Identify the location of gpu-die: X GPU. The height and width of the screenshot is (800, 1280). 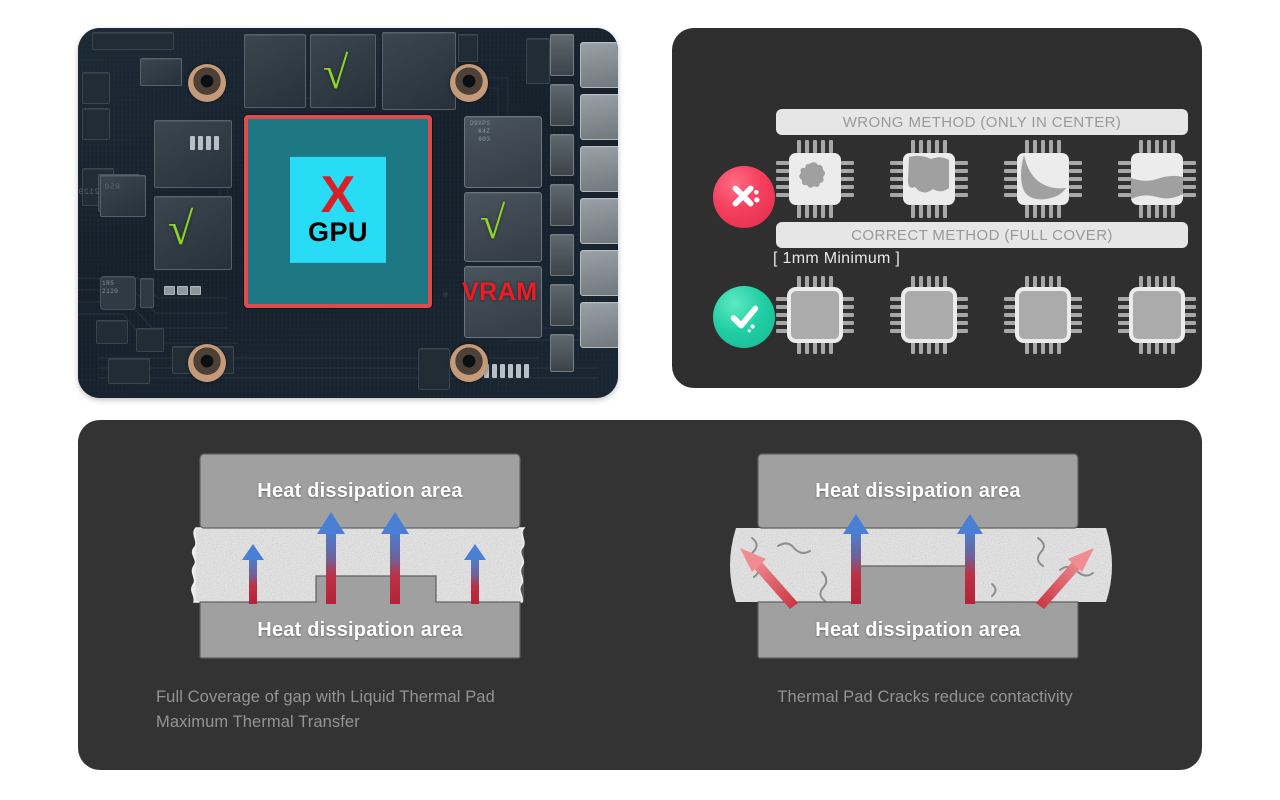
(338, 211).